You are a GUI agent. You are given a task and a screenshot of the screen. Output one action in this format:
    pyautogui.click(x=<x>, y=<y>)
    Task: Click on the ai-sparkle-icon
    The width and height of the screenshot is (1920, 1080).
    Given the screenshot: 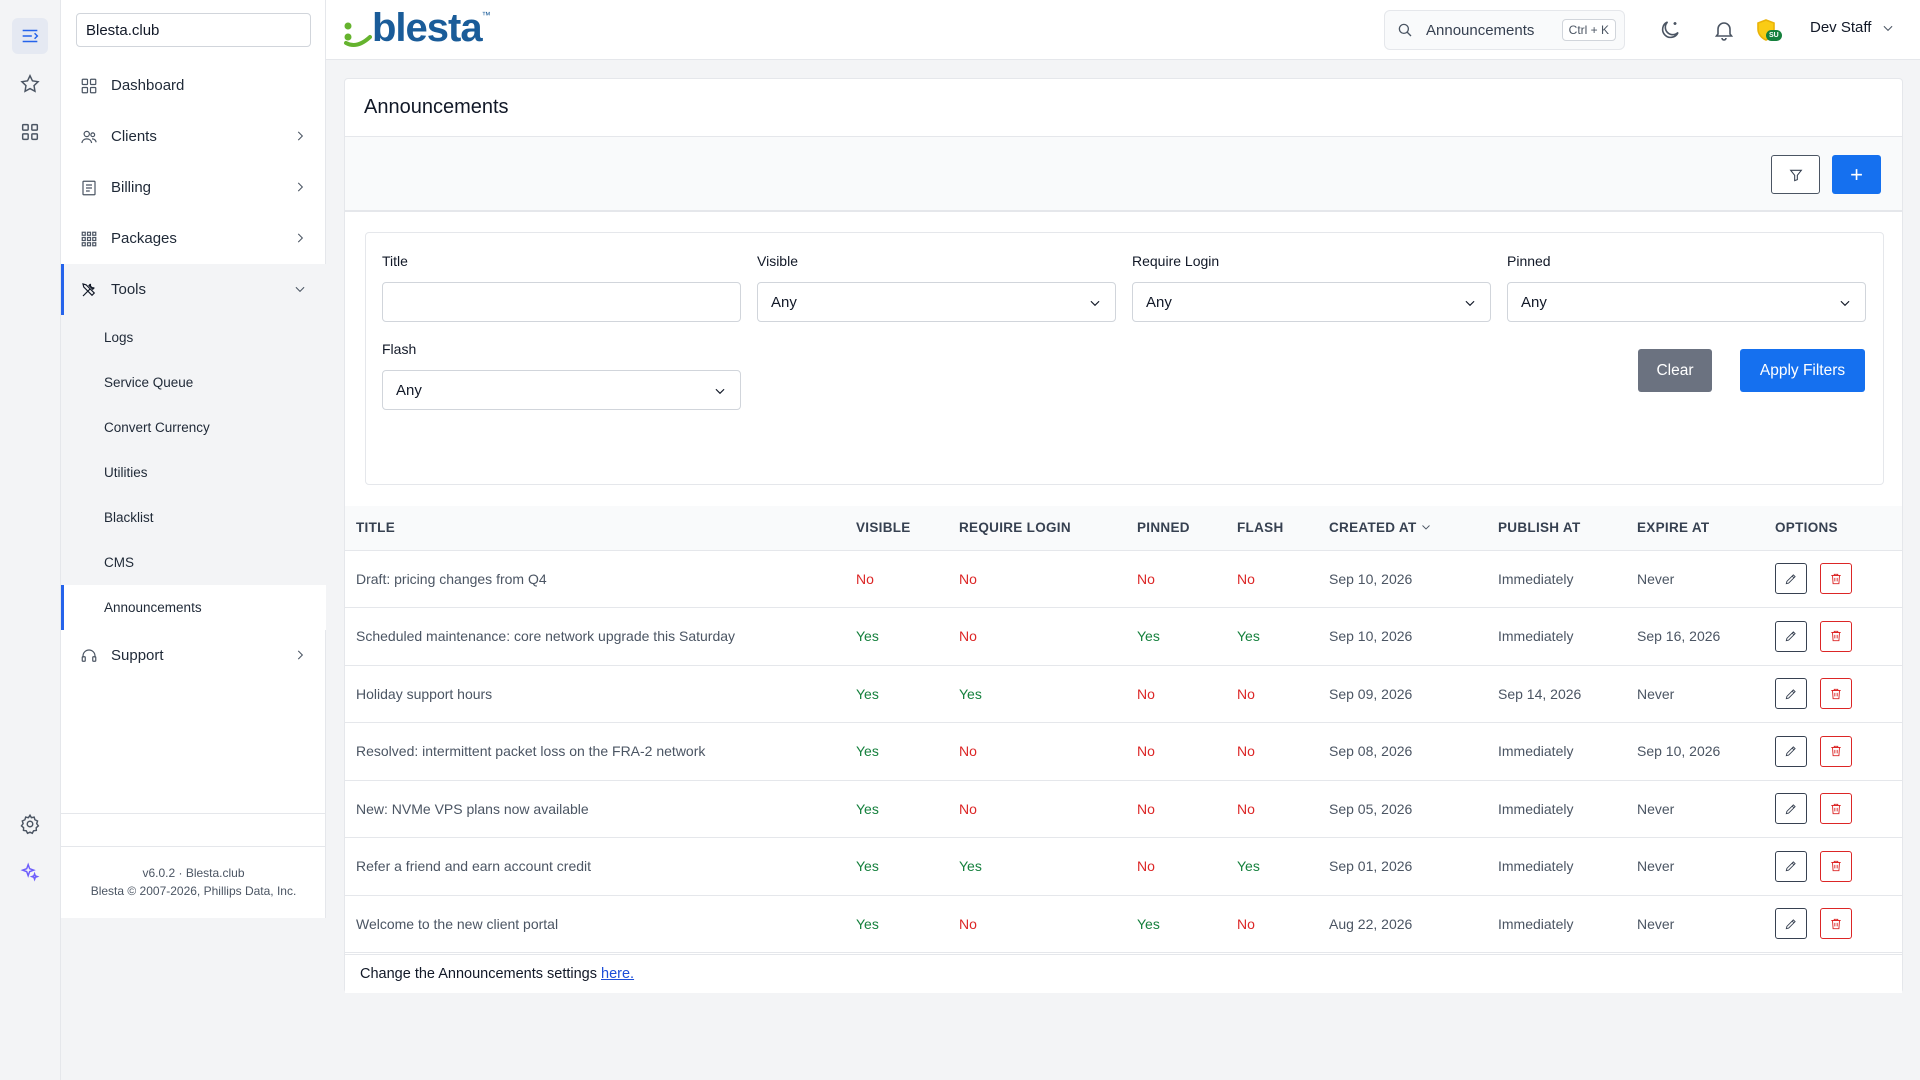 What is the action you would take?
    pyautogui.click(x=30, y=872)
    